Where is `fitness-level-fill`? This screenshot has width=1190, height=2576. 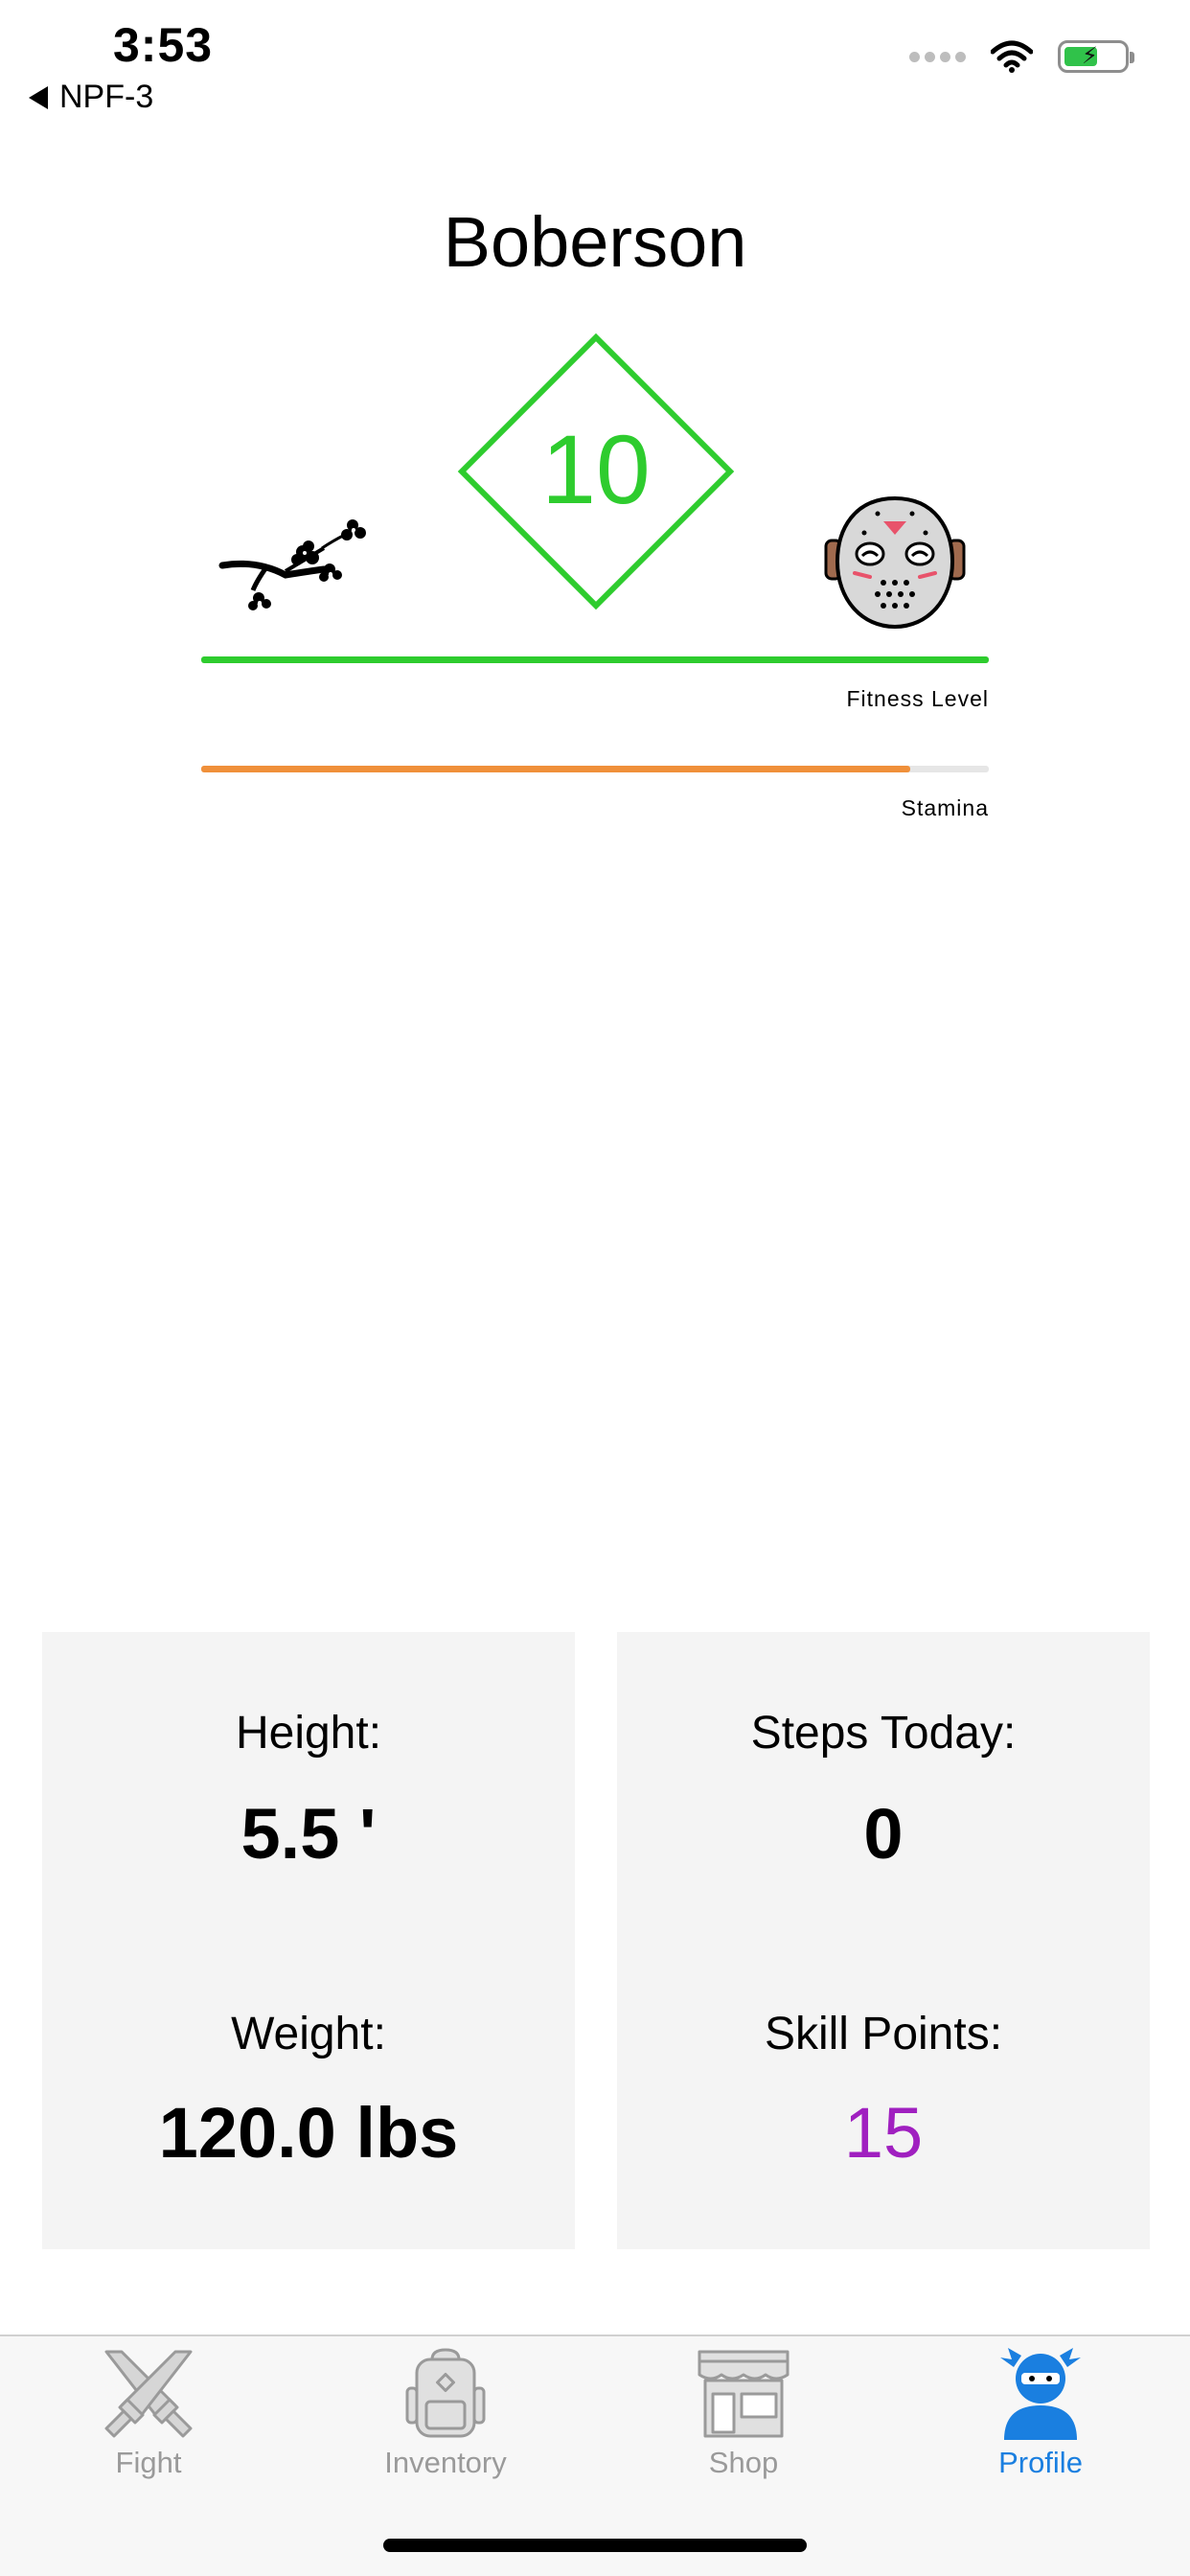
fitness-level-fill is located at coordinates (595, 659).